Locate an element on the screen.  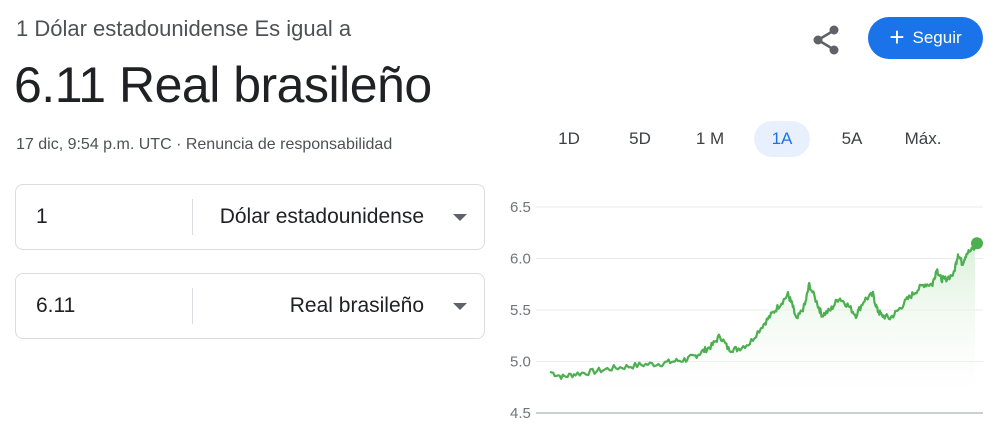
tab-max: Máx. is located at coordinates (923, 139).